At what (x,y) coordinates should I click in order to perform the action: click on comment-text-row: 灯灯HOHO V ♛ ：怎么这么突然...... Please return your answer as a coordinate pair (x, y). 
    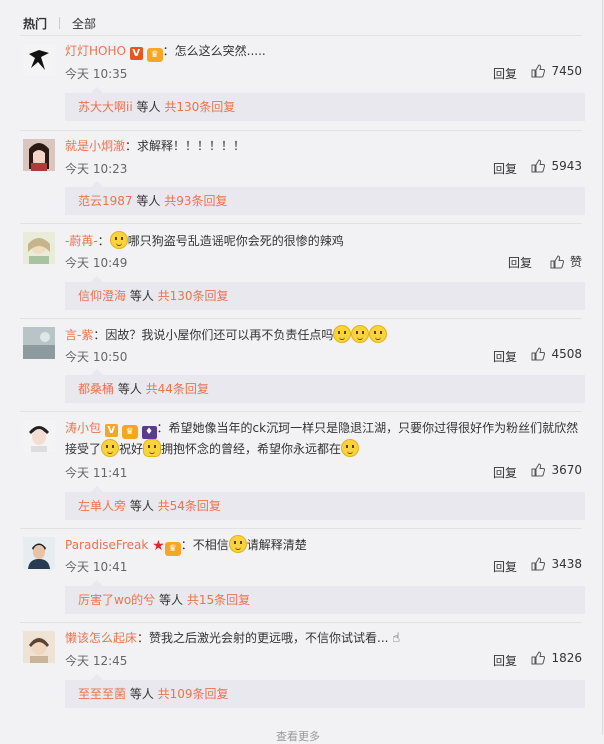
    Looking at the image, I should click on (323, 52).